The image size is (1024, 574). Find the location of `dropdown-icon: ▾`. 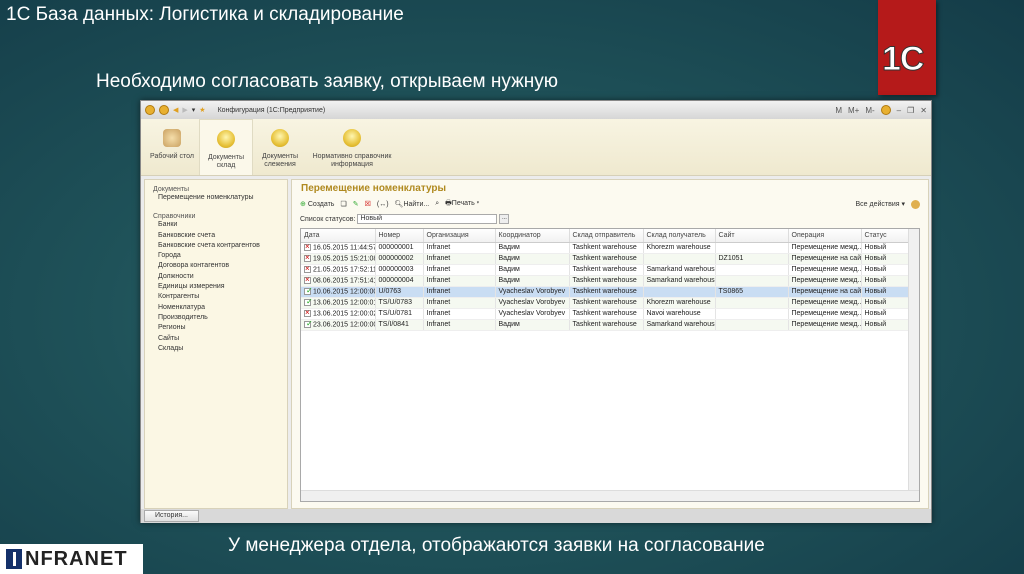

dropdown-icon: ▾ is located at coordinates (194, 110).